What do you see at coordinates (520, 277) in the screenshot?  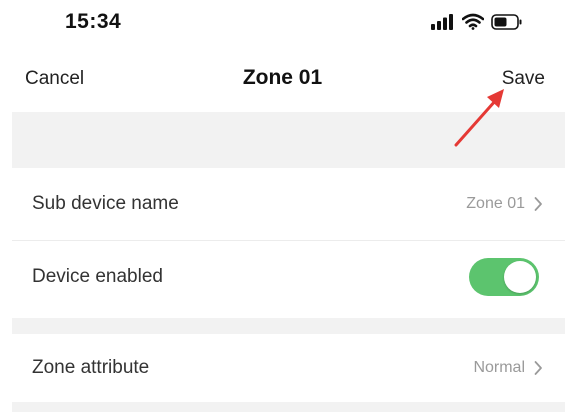 I see `toggle-knob` at bounding box center [520, 277].